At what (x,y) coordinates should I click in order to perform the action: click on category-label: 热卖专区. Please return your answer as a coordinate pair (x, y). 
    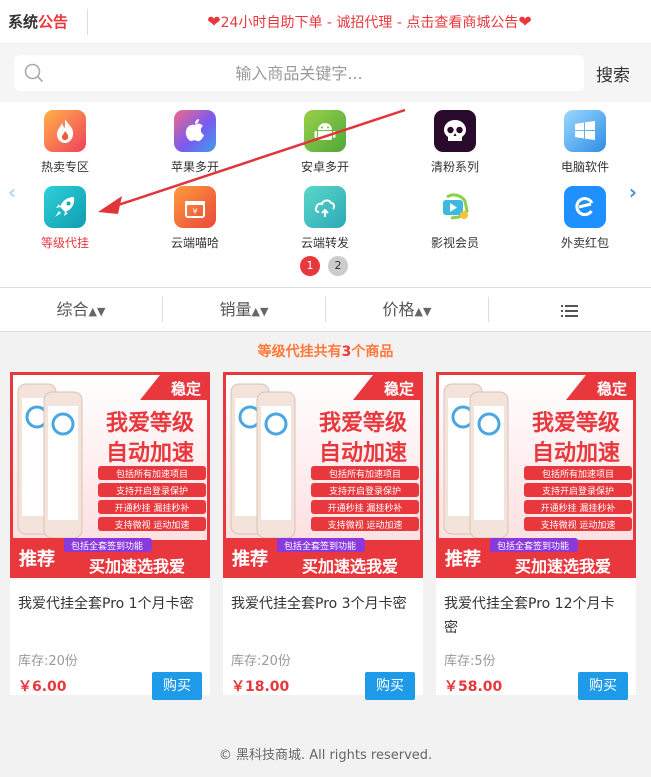
    Looking at the image, I should click on (64, 167).